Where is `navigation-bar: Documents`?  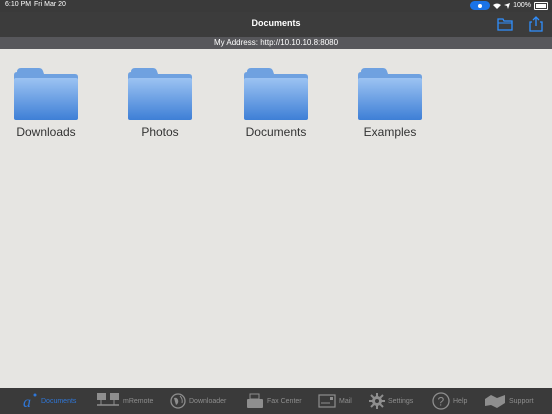
navigation-bar: Documents is located at coordinates (276, 24).